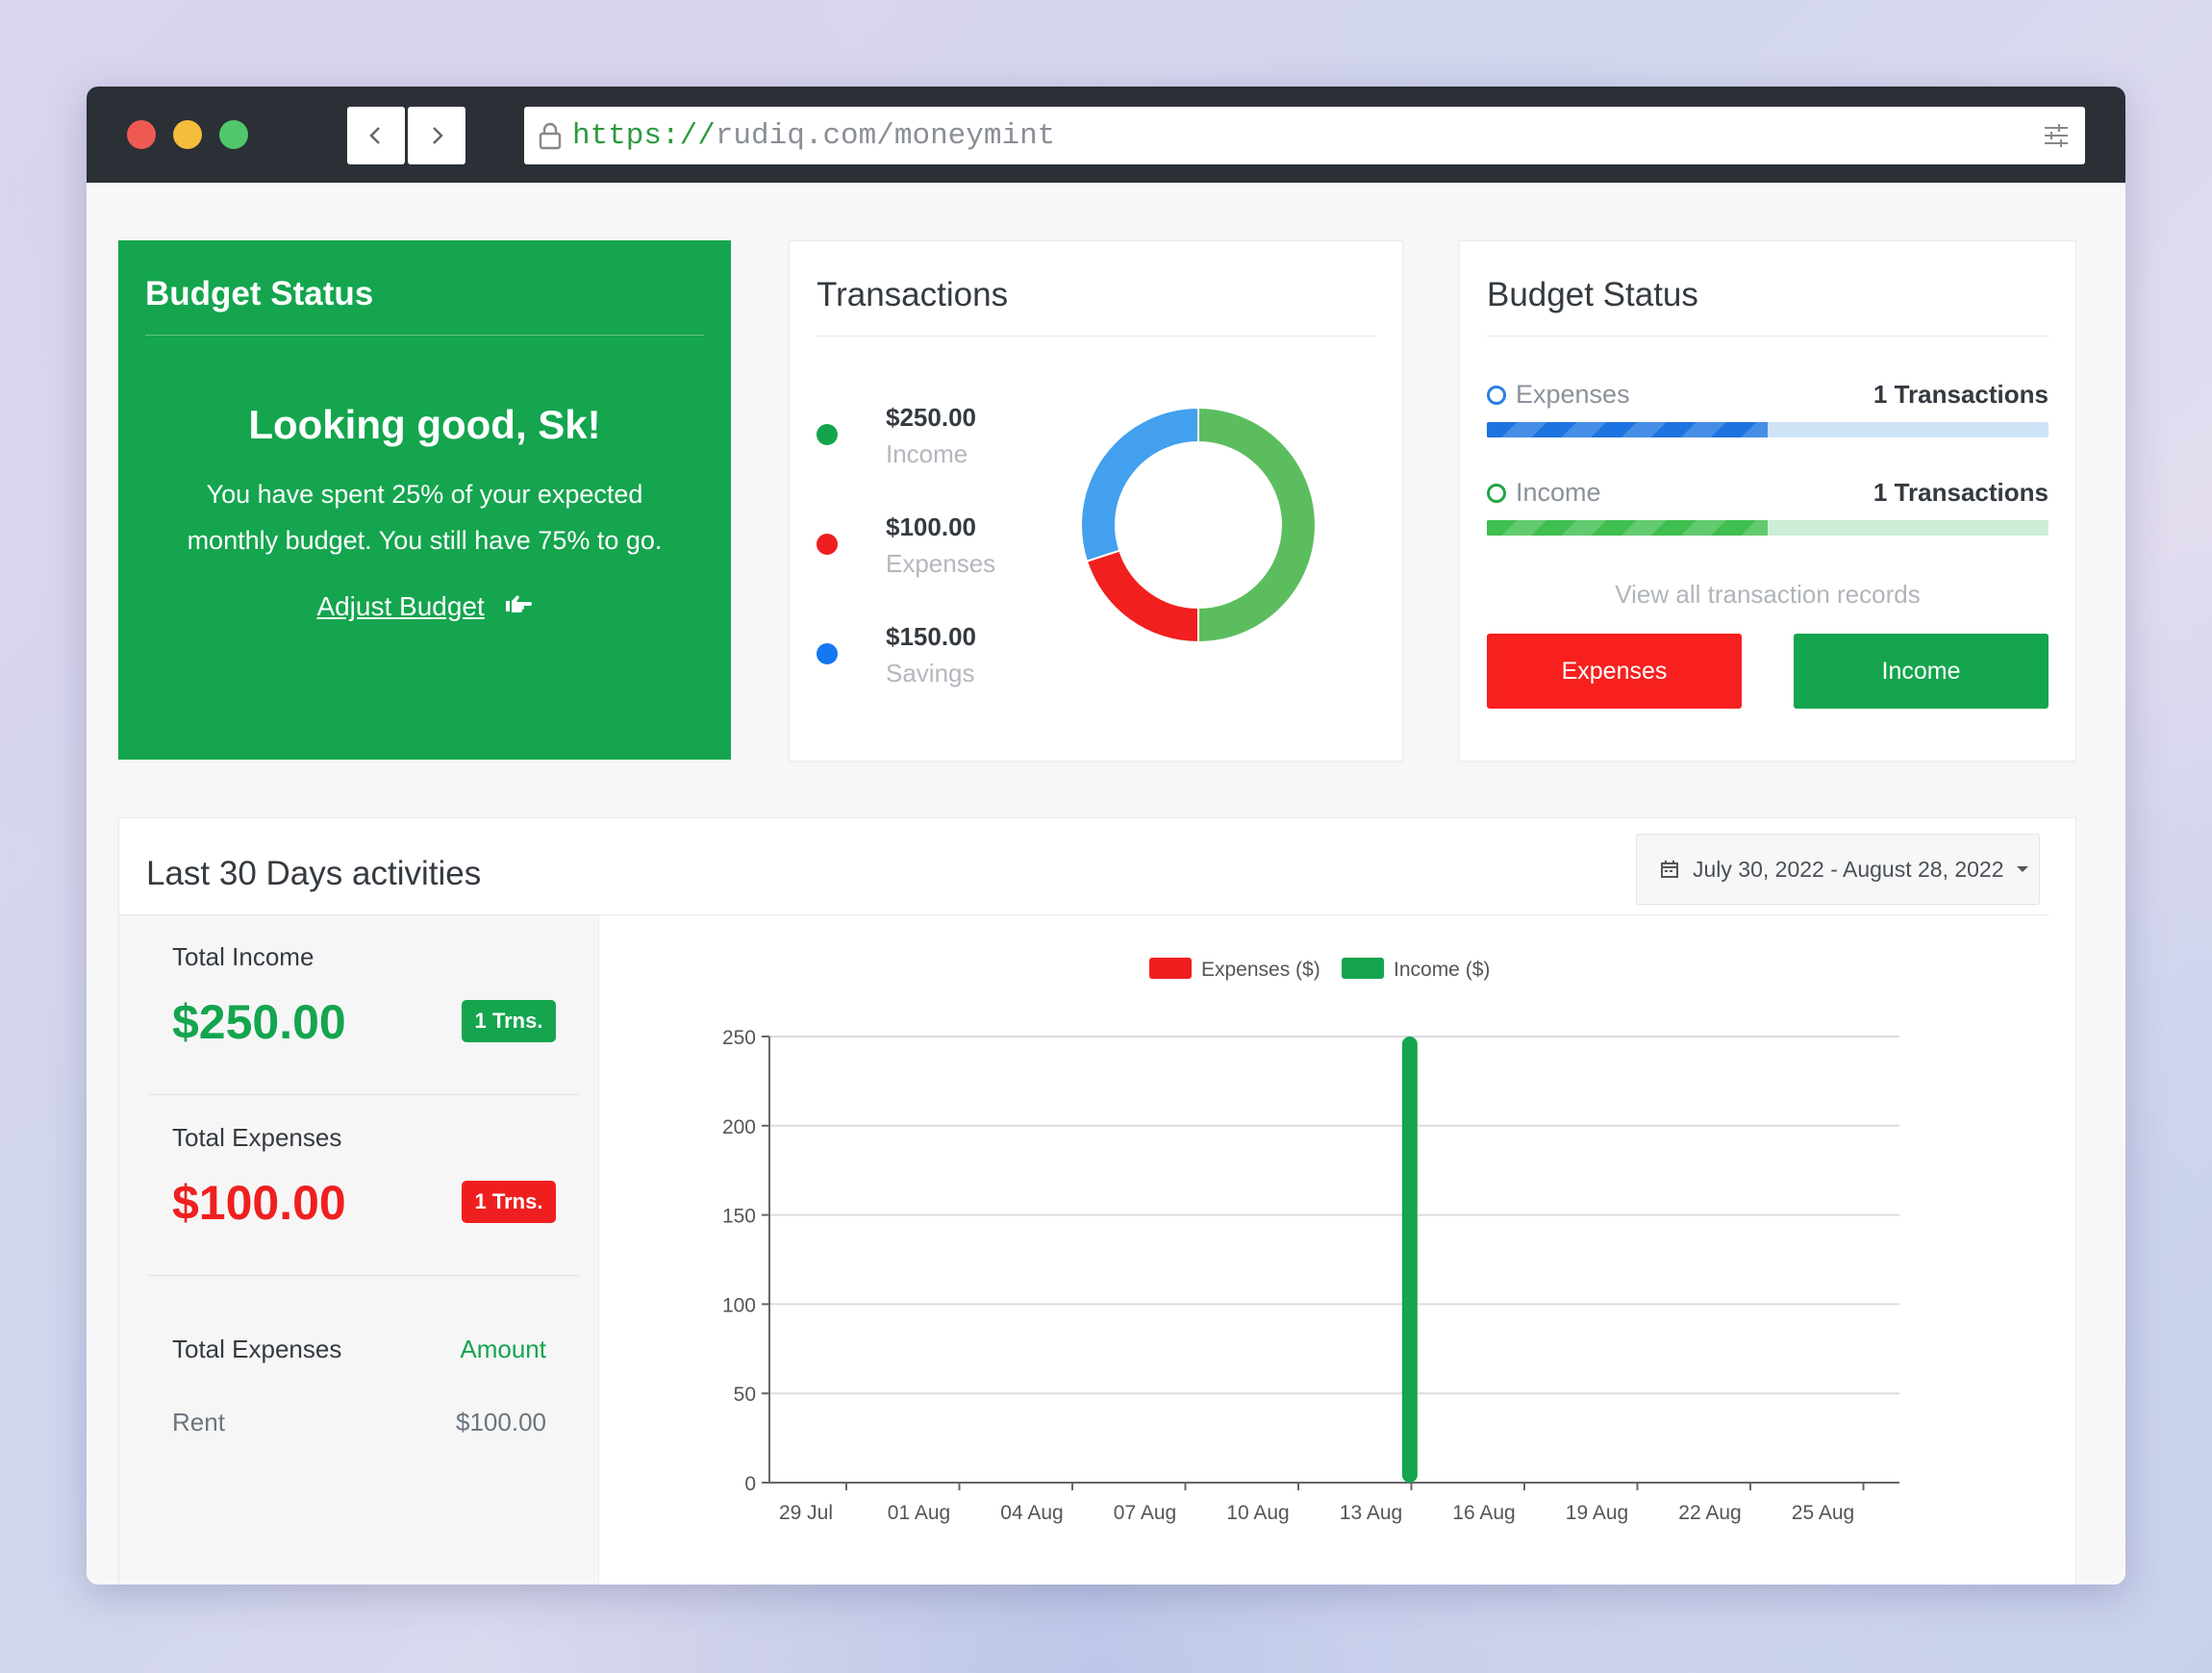 The image size is (2212, 1673). I want to click on income-label: Income, so click(927, 454).